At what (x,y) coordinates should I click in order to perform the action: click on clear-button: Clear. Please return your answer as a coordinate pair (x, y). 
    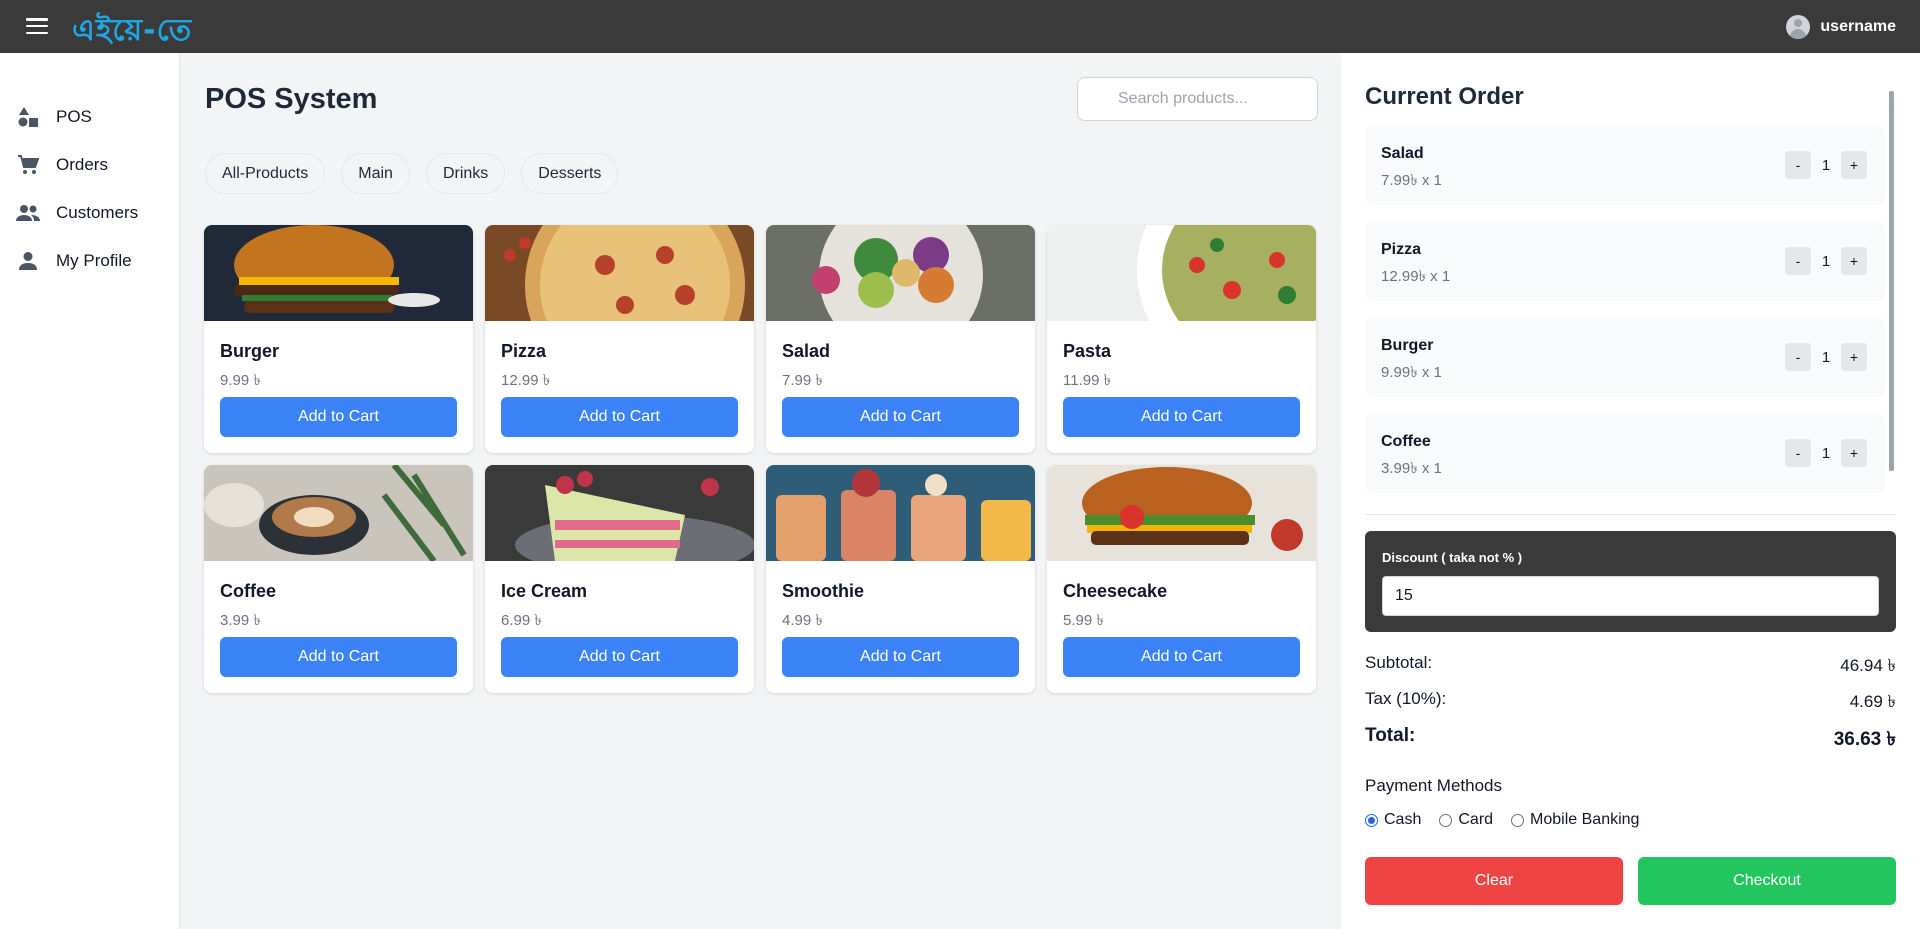
    Looking at the image, I should click on (1494, 881).